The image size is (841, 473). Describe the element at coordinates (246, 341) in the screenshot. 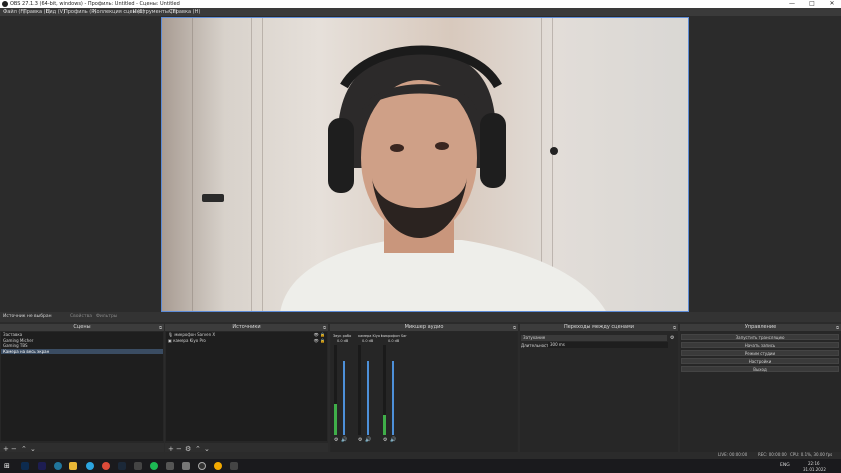

I see `source-item: ▣ камера Kiyo Pro 👁 🔒` at that location.